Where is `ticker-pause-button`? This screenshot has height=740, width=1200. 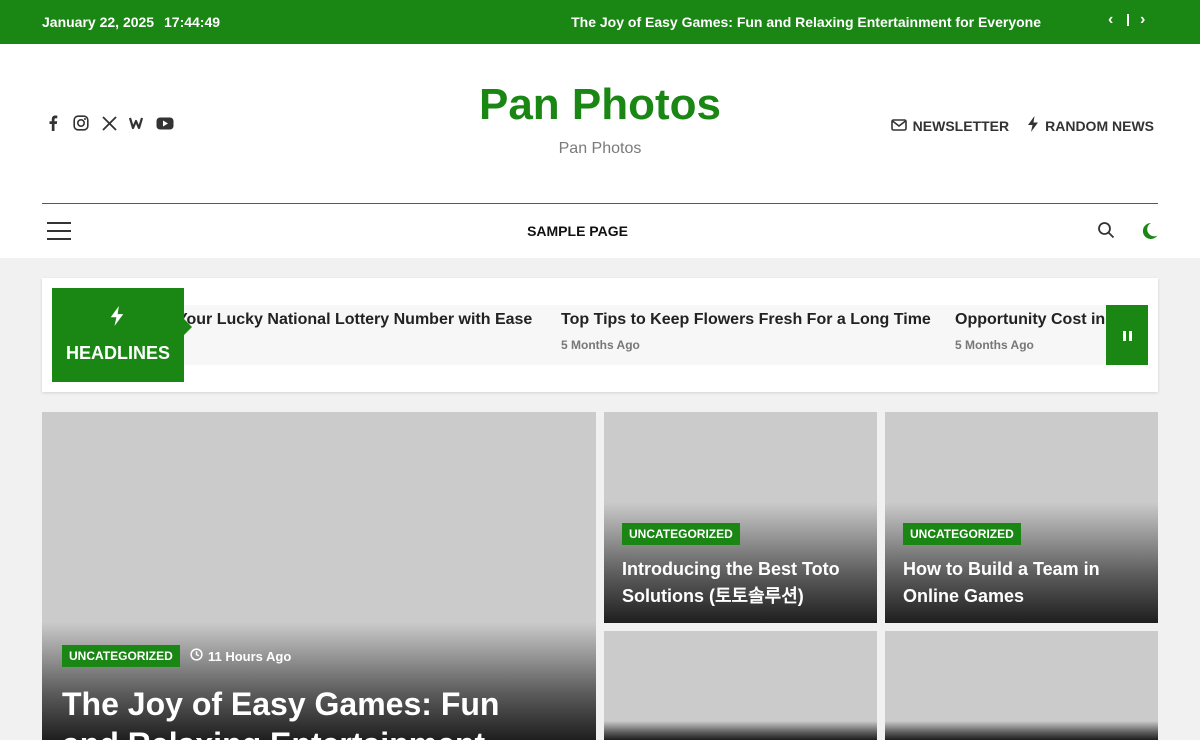 ticker-pause-button is located at coordinates (1127, 335).